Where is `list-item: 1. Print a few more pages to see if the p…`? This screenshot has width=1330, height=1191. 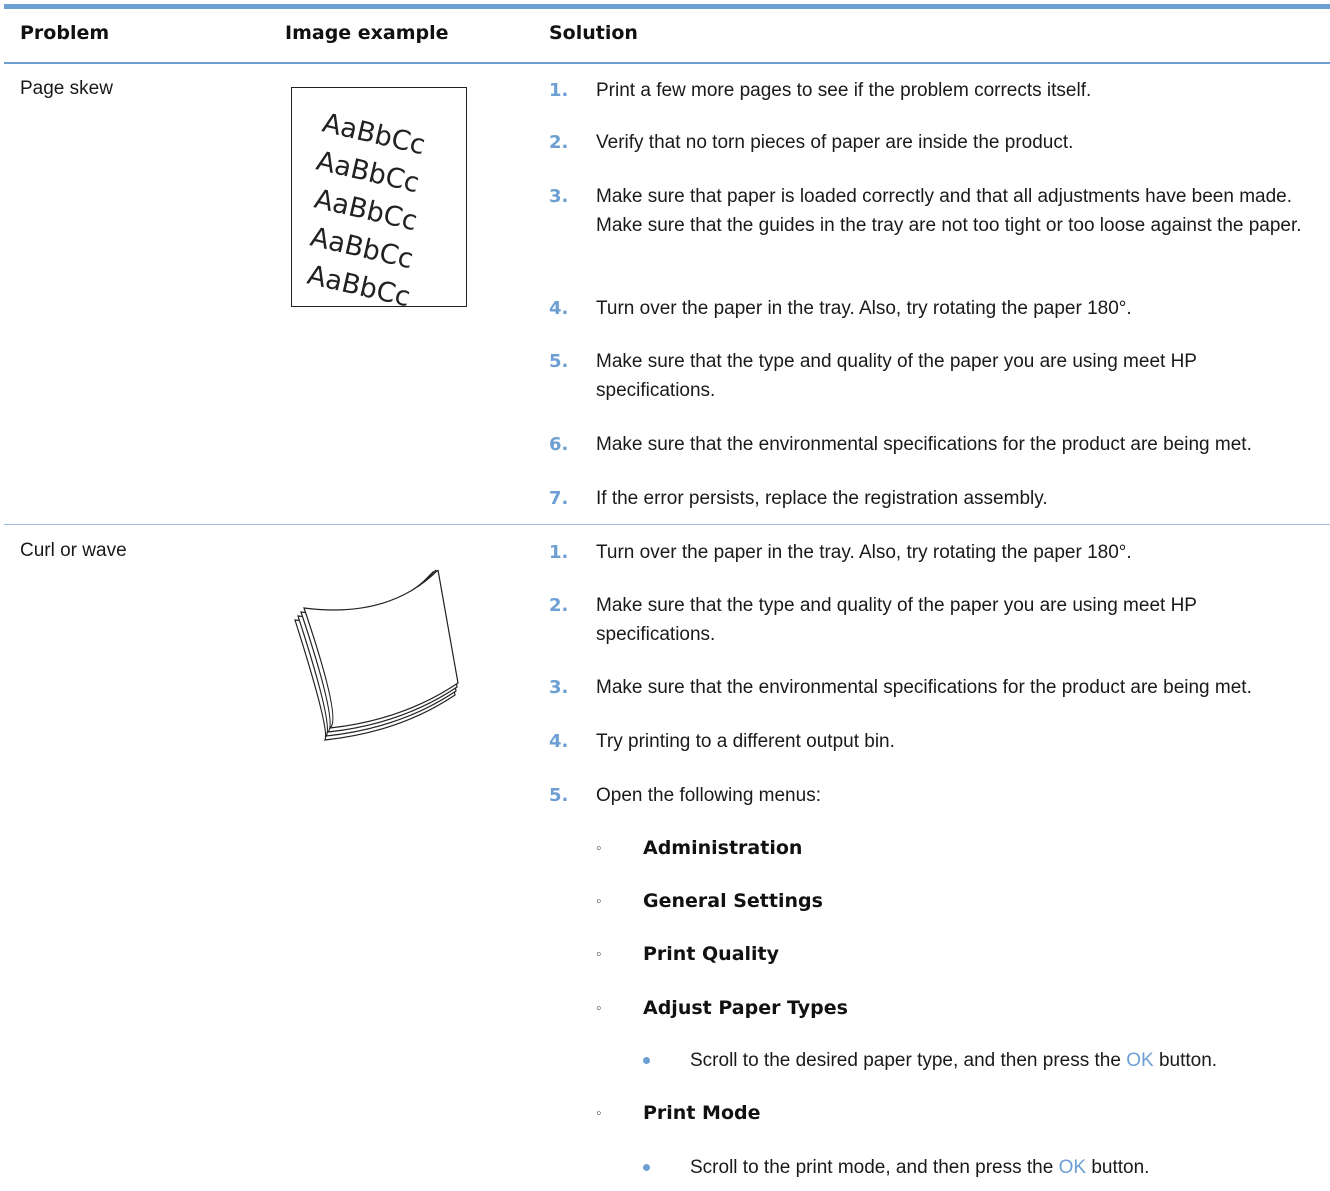 list-item: 1. Print a few more pages to see if the p… is located at coordinates (820, 90).